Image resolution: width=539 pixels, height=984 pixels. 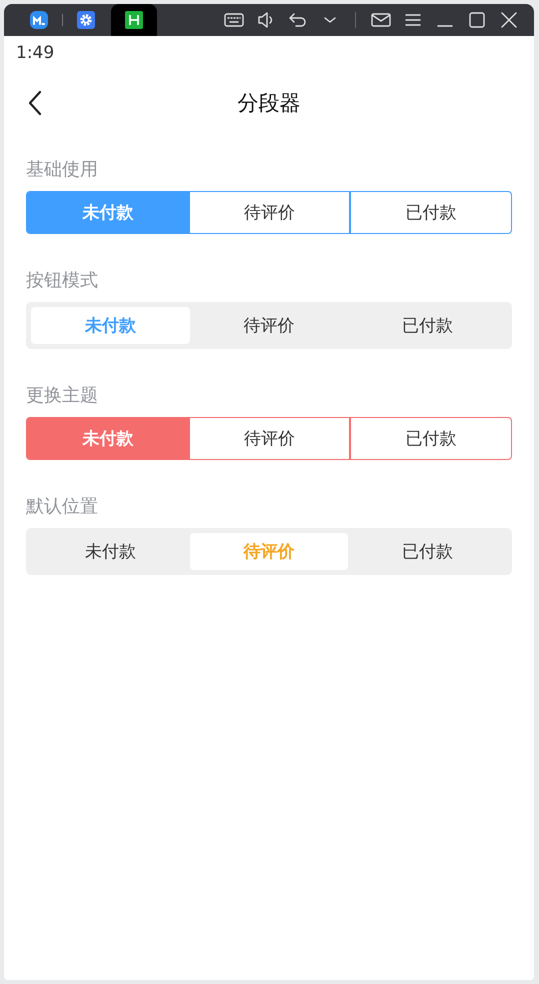 What do you see at coordinates (62, 394) in the screenshot?
I see `section-label: 更换主题` at bounding box center [62, 394].